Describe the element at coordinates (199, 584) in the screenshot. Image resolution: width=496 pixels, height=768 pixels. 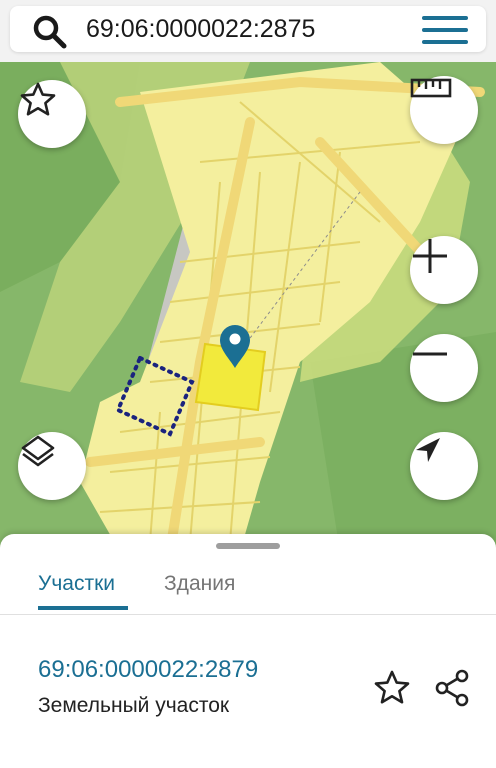
I see `tab-buildings: Здания` at that location.